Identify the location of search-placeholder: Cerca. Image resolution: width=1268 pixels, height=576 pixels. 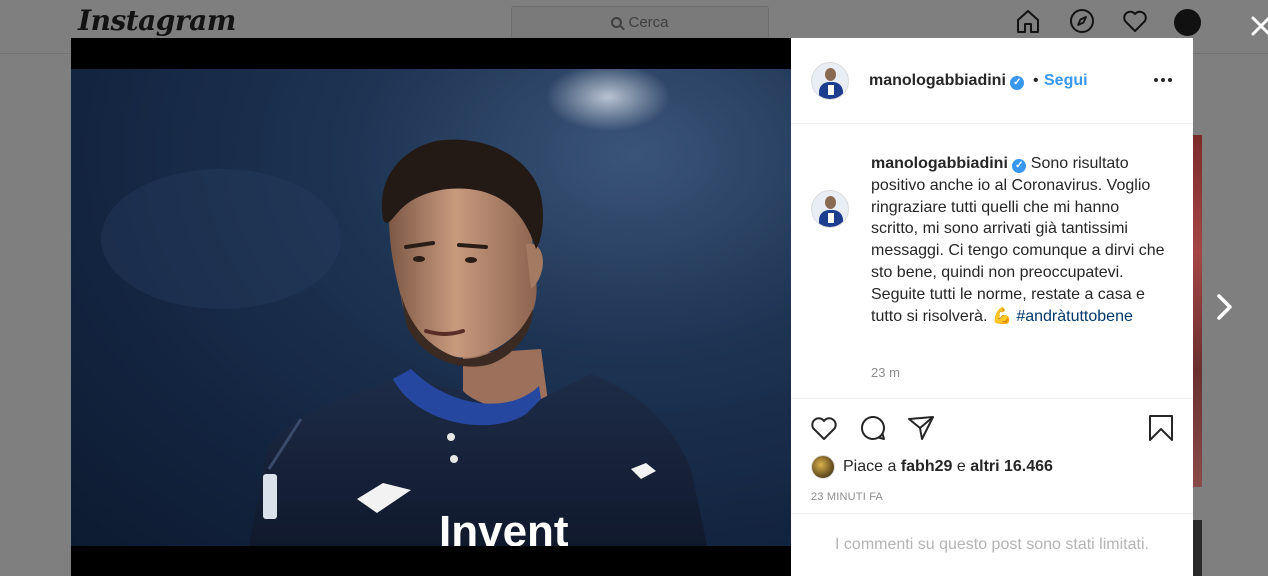
(648, 22).